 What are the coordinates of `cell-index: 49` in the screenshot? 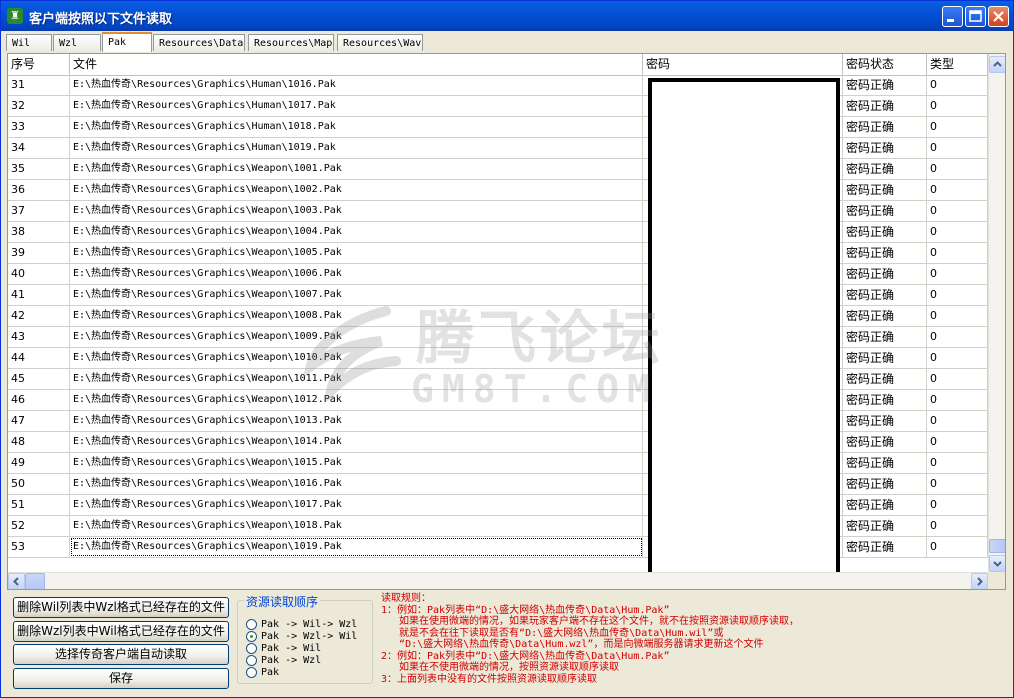 It's located at (39, 463).